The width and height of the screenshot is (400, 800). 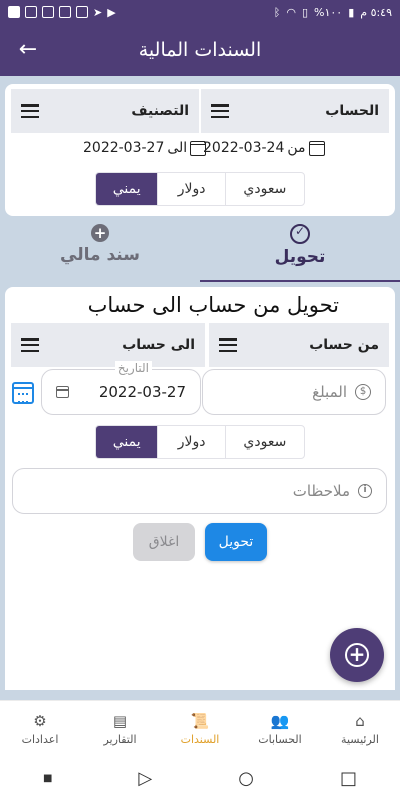 I want to click on system-status: ᛒ ◠ ▯ %١٠٠ ▮ ٥:٤٩ م, so click(x=333, y=12).